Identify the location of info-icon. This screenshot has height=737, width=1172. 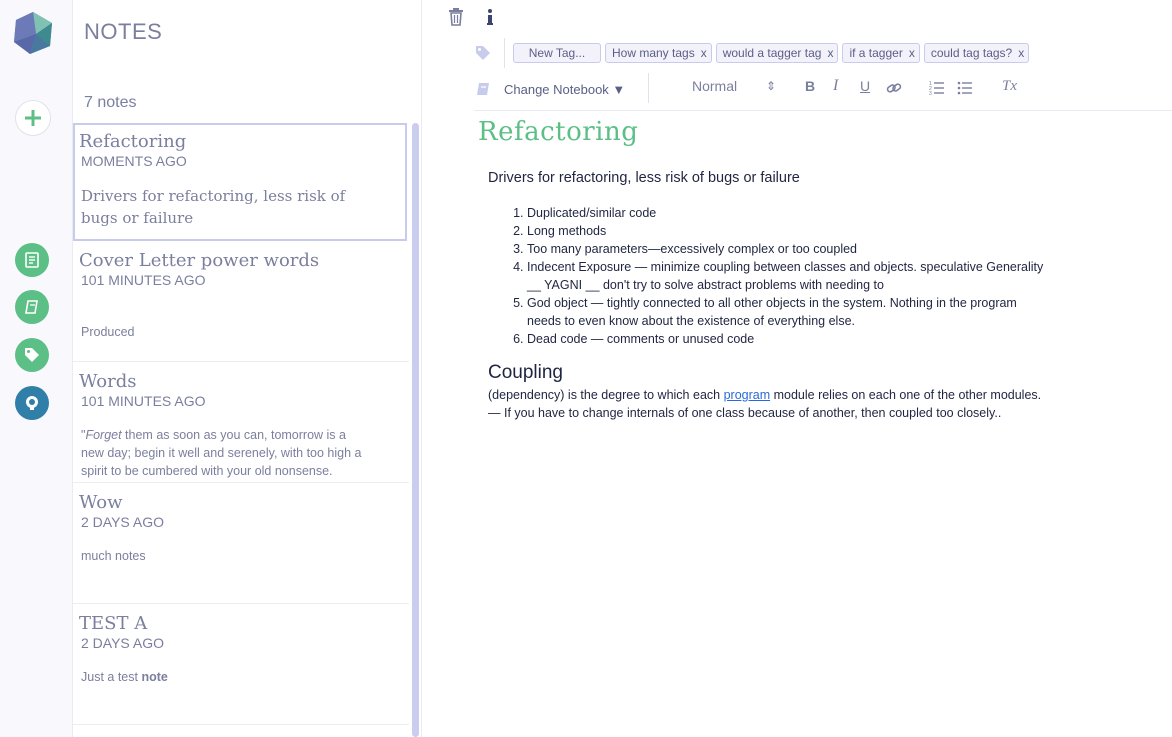
(490, 17).